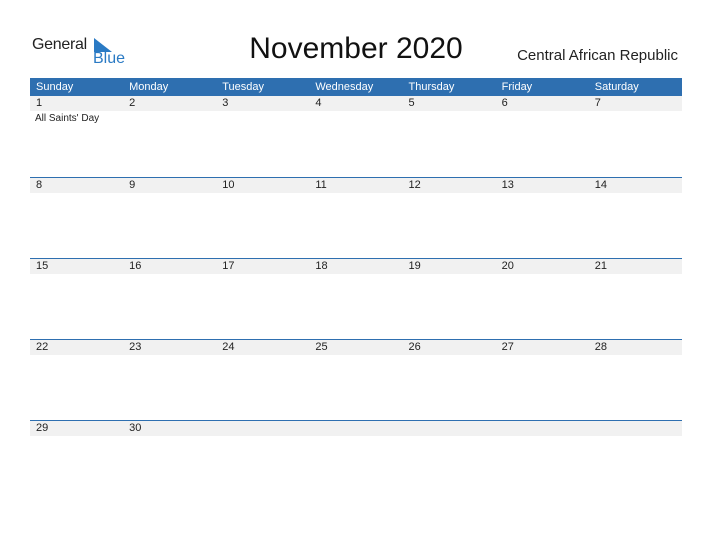 This screenshot has height=550, width=712. I want to click on date-number: 4, so click(318, 103).